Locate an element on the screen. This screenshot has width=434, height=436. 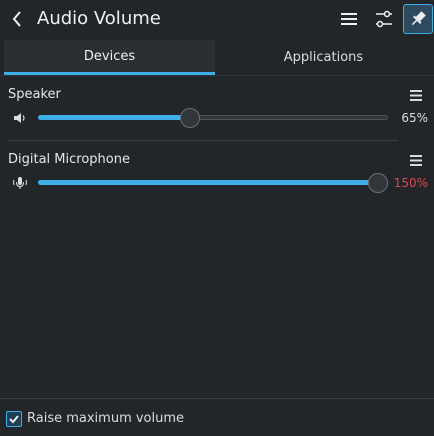
microphone-mute-button is located at coordinates (20, 183).